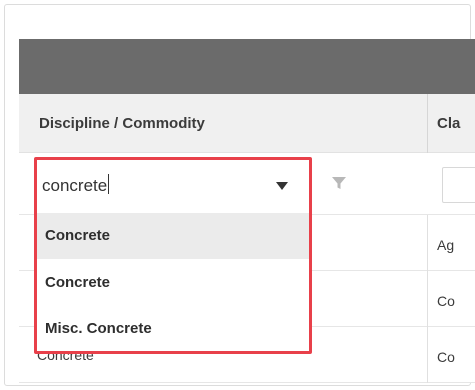 The image size is (475, 390). Describe the element at coordinates (427, 123) in the screenshot. I see `column-divider` at that location.